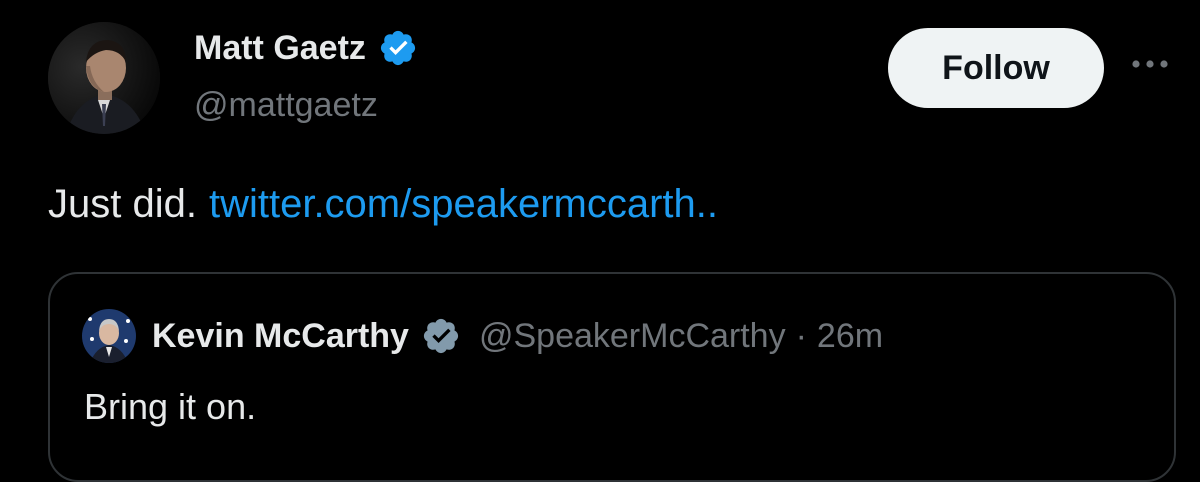  What do you see at coordinates (280, 48) in the screenshot?
I see `author-name: Matt Gaetz` at bounding box center [280, 48].